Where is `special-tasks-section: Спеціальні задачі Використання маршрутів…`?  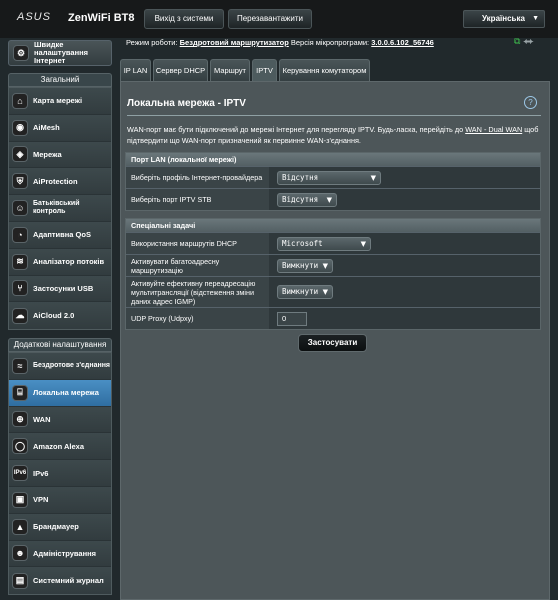 special-tasks-section: Спеціальні задачі Використання маршрутів… is located at coordinates (333, 274).